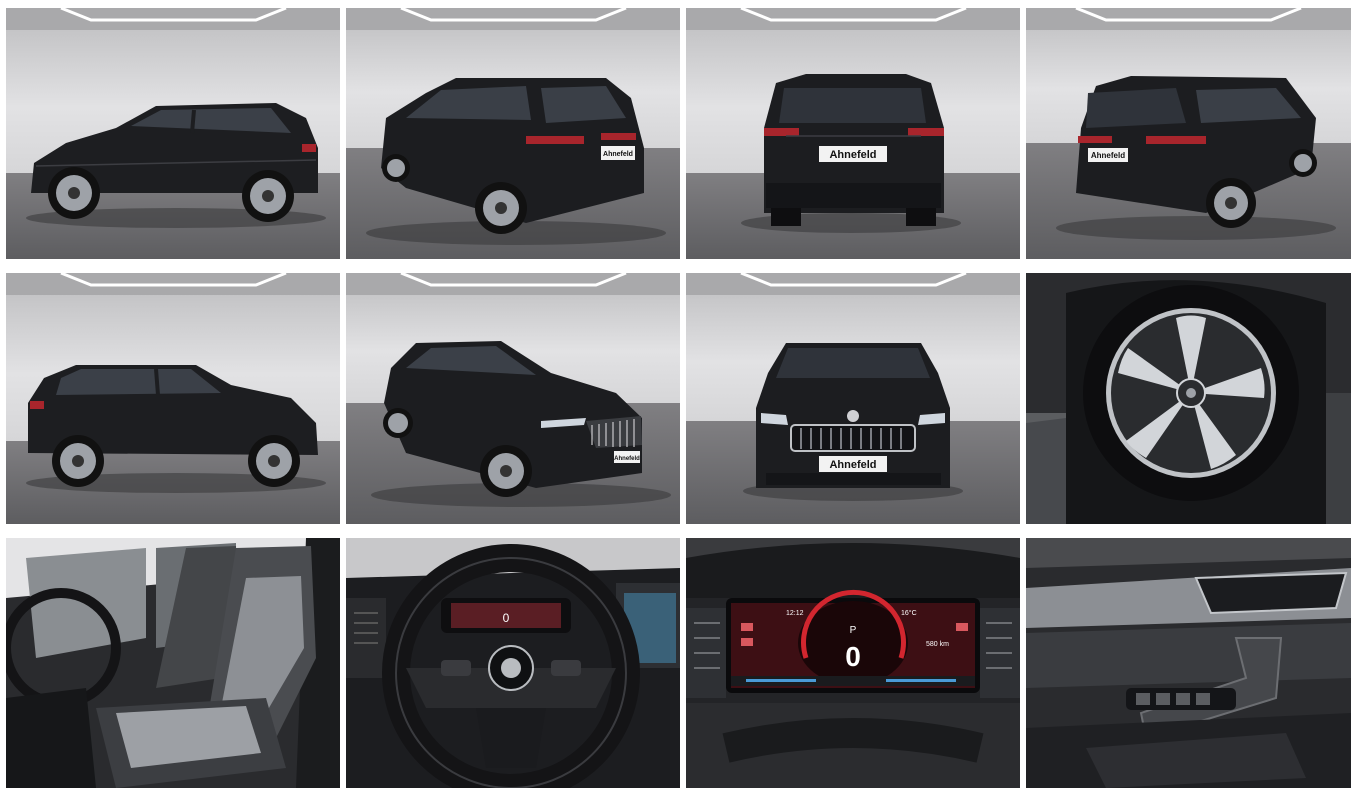 The image size is (1351, 788). What do you see at coordinates (1188, 133) in the screenshot?
I see `photo-rear-three-quarter-right: Ahnefeld` at bounding box center [1188, 133].